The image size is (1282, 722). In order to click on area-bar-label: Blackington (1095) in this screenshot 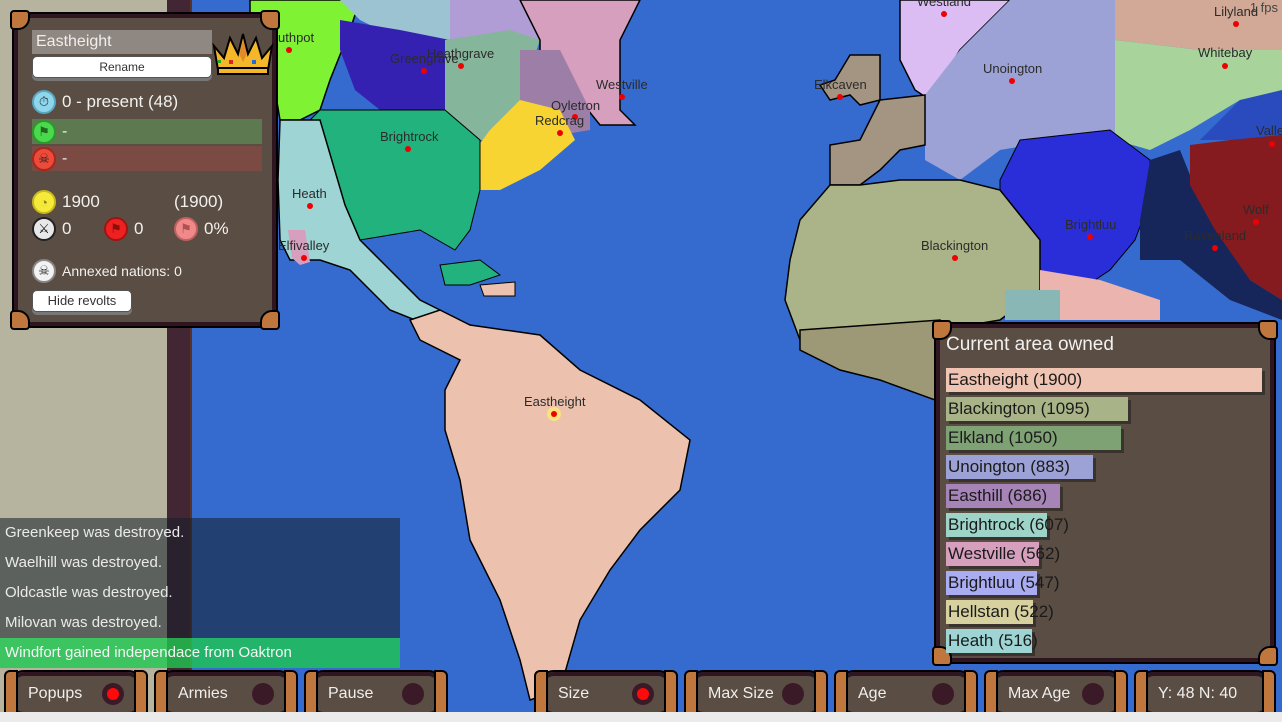, I will do `click(1019, 408)`.